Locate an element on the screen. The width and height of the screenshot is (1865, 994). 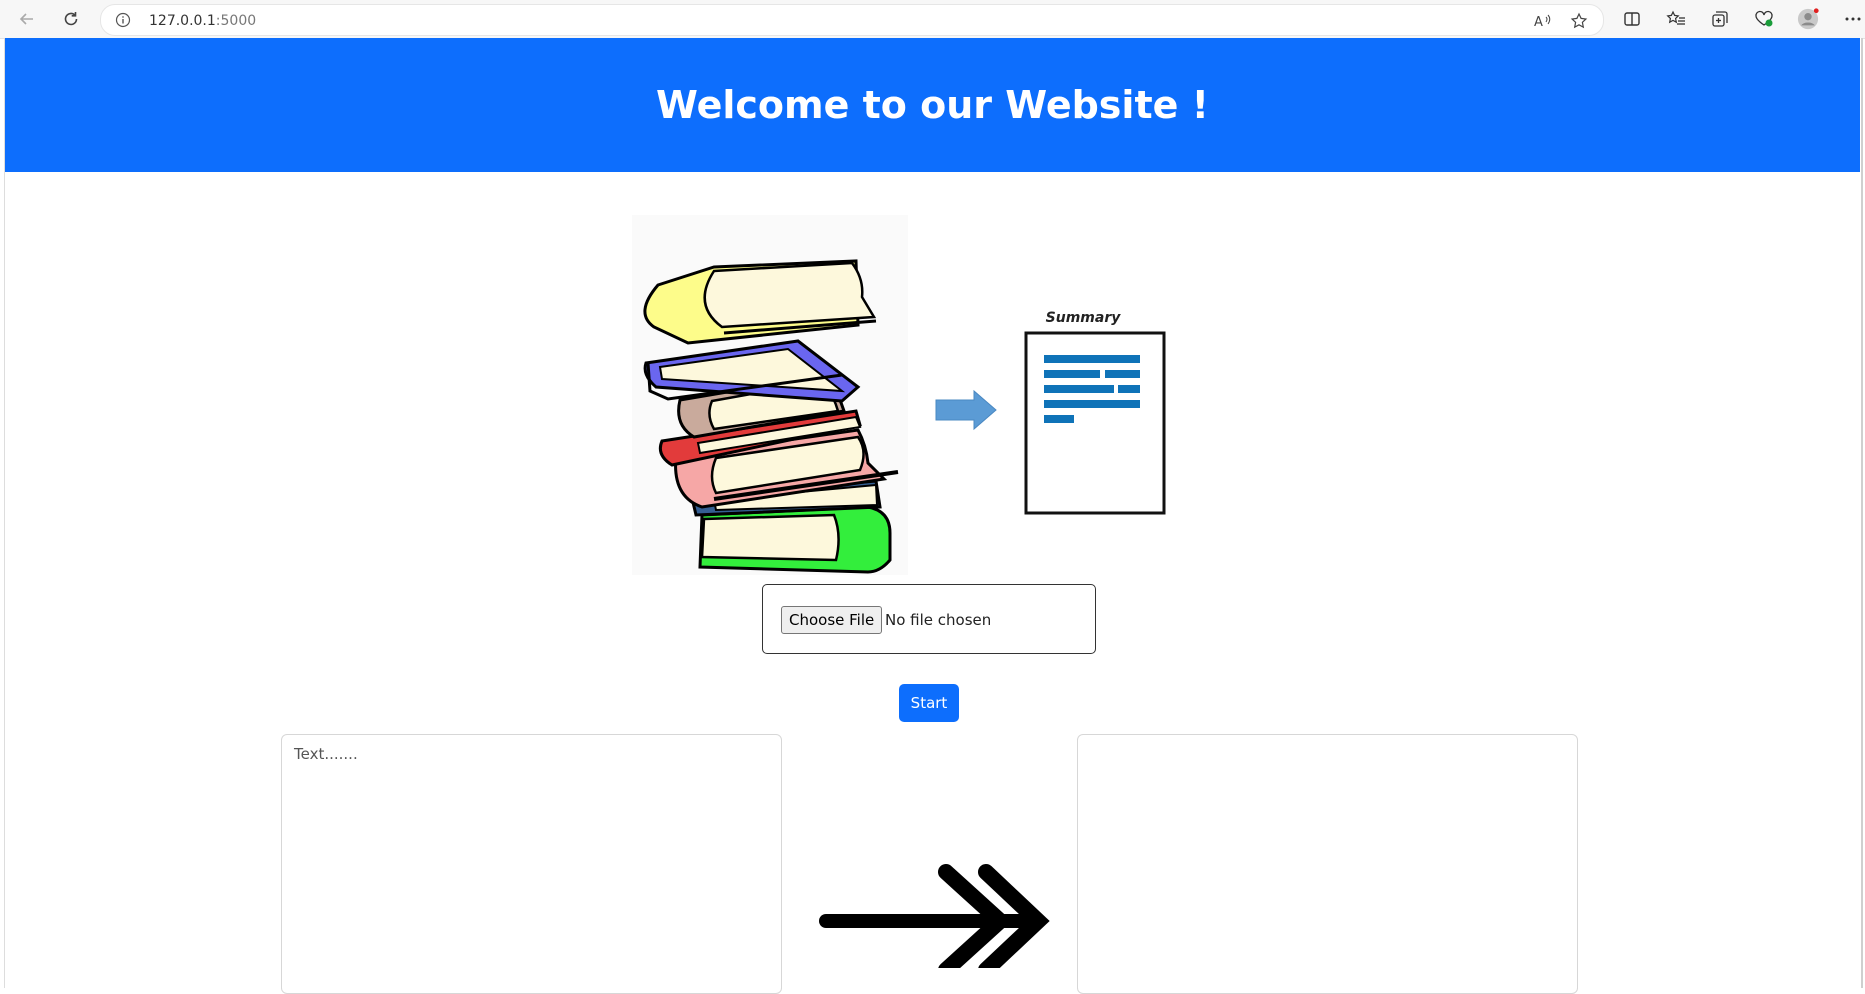
favorite-star-icon is located at coordinates (1579, 21).